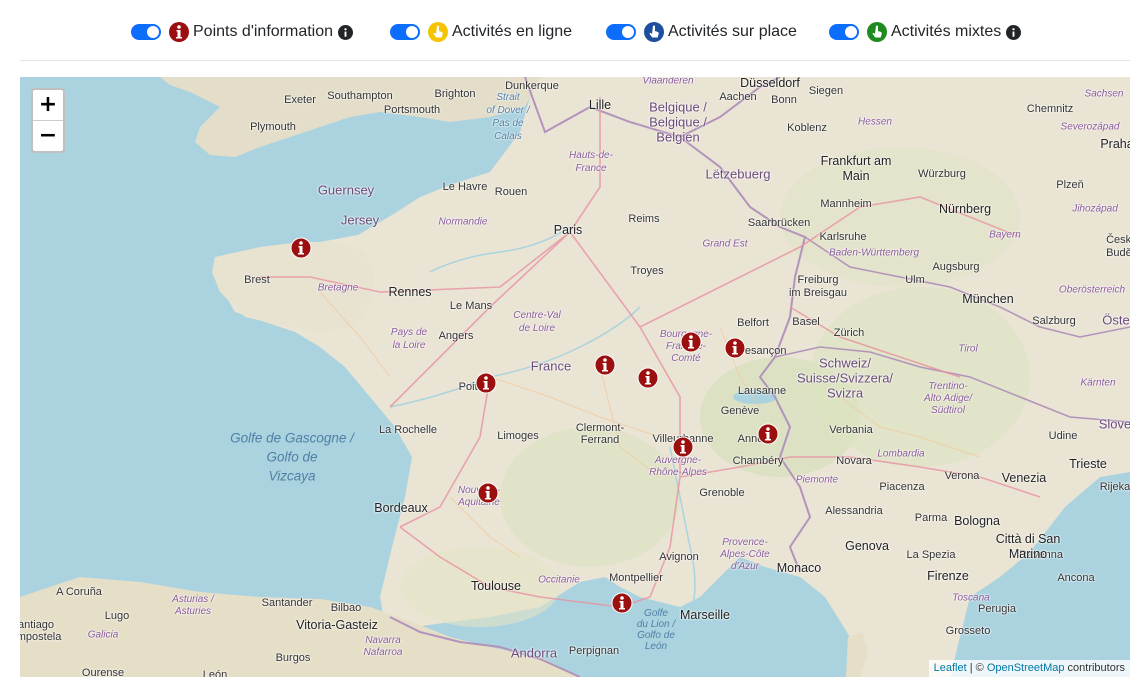  I want to click on zoom-out-button: −, so click(48, 136).